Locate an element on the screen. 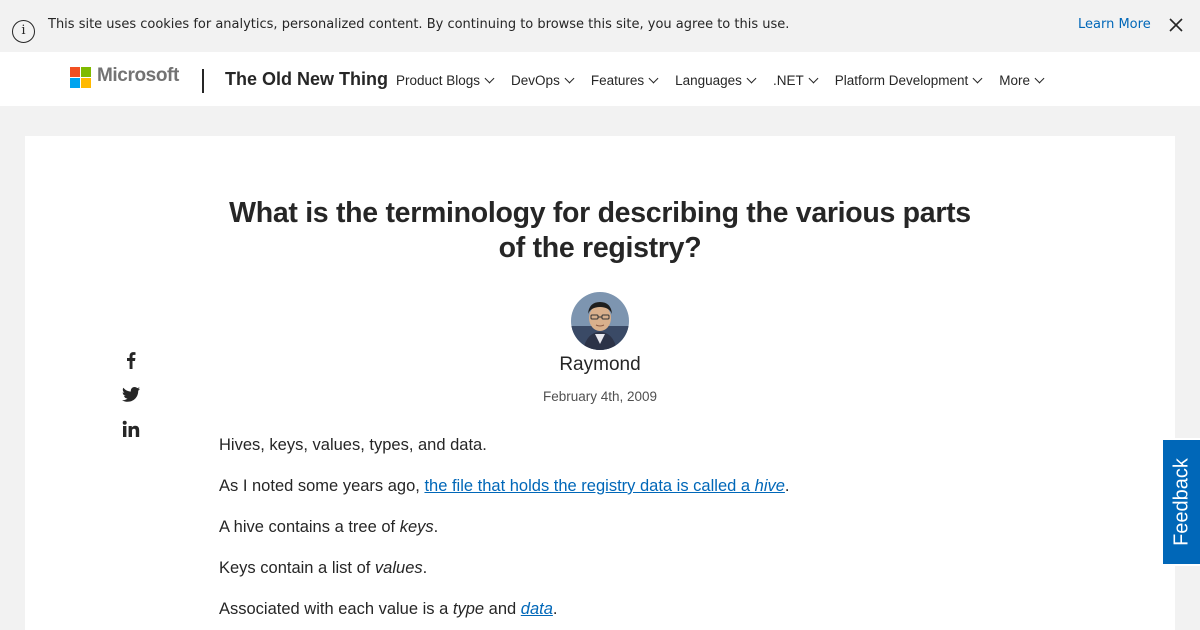 Image resolution: width=1200 pixels, height=630 pixels. nav-platform-development: Platform Development is located at coordinates (908, 80).